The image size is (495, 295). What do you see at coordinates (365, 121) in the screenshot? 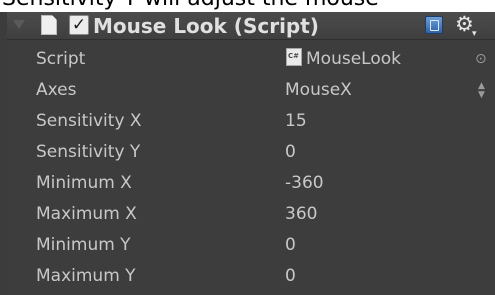
I see `sensitivity-x-field: 15` at bounding box center [365, 121].